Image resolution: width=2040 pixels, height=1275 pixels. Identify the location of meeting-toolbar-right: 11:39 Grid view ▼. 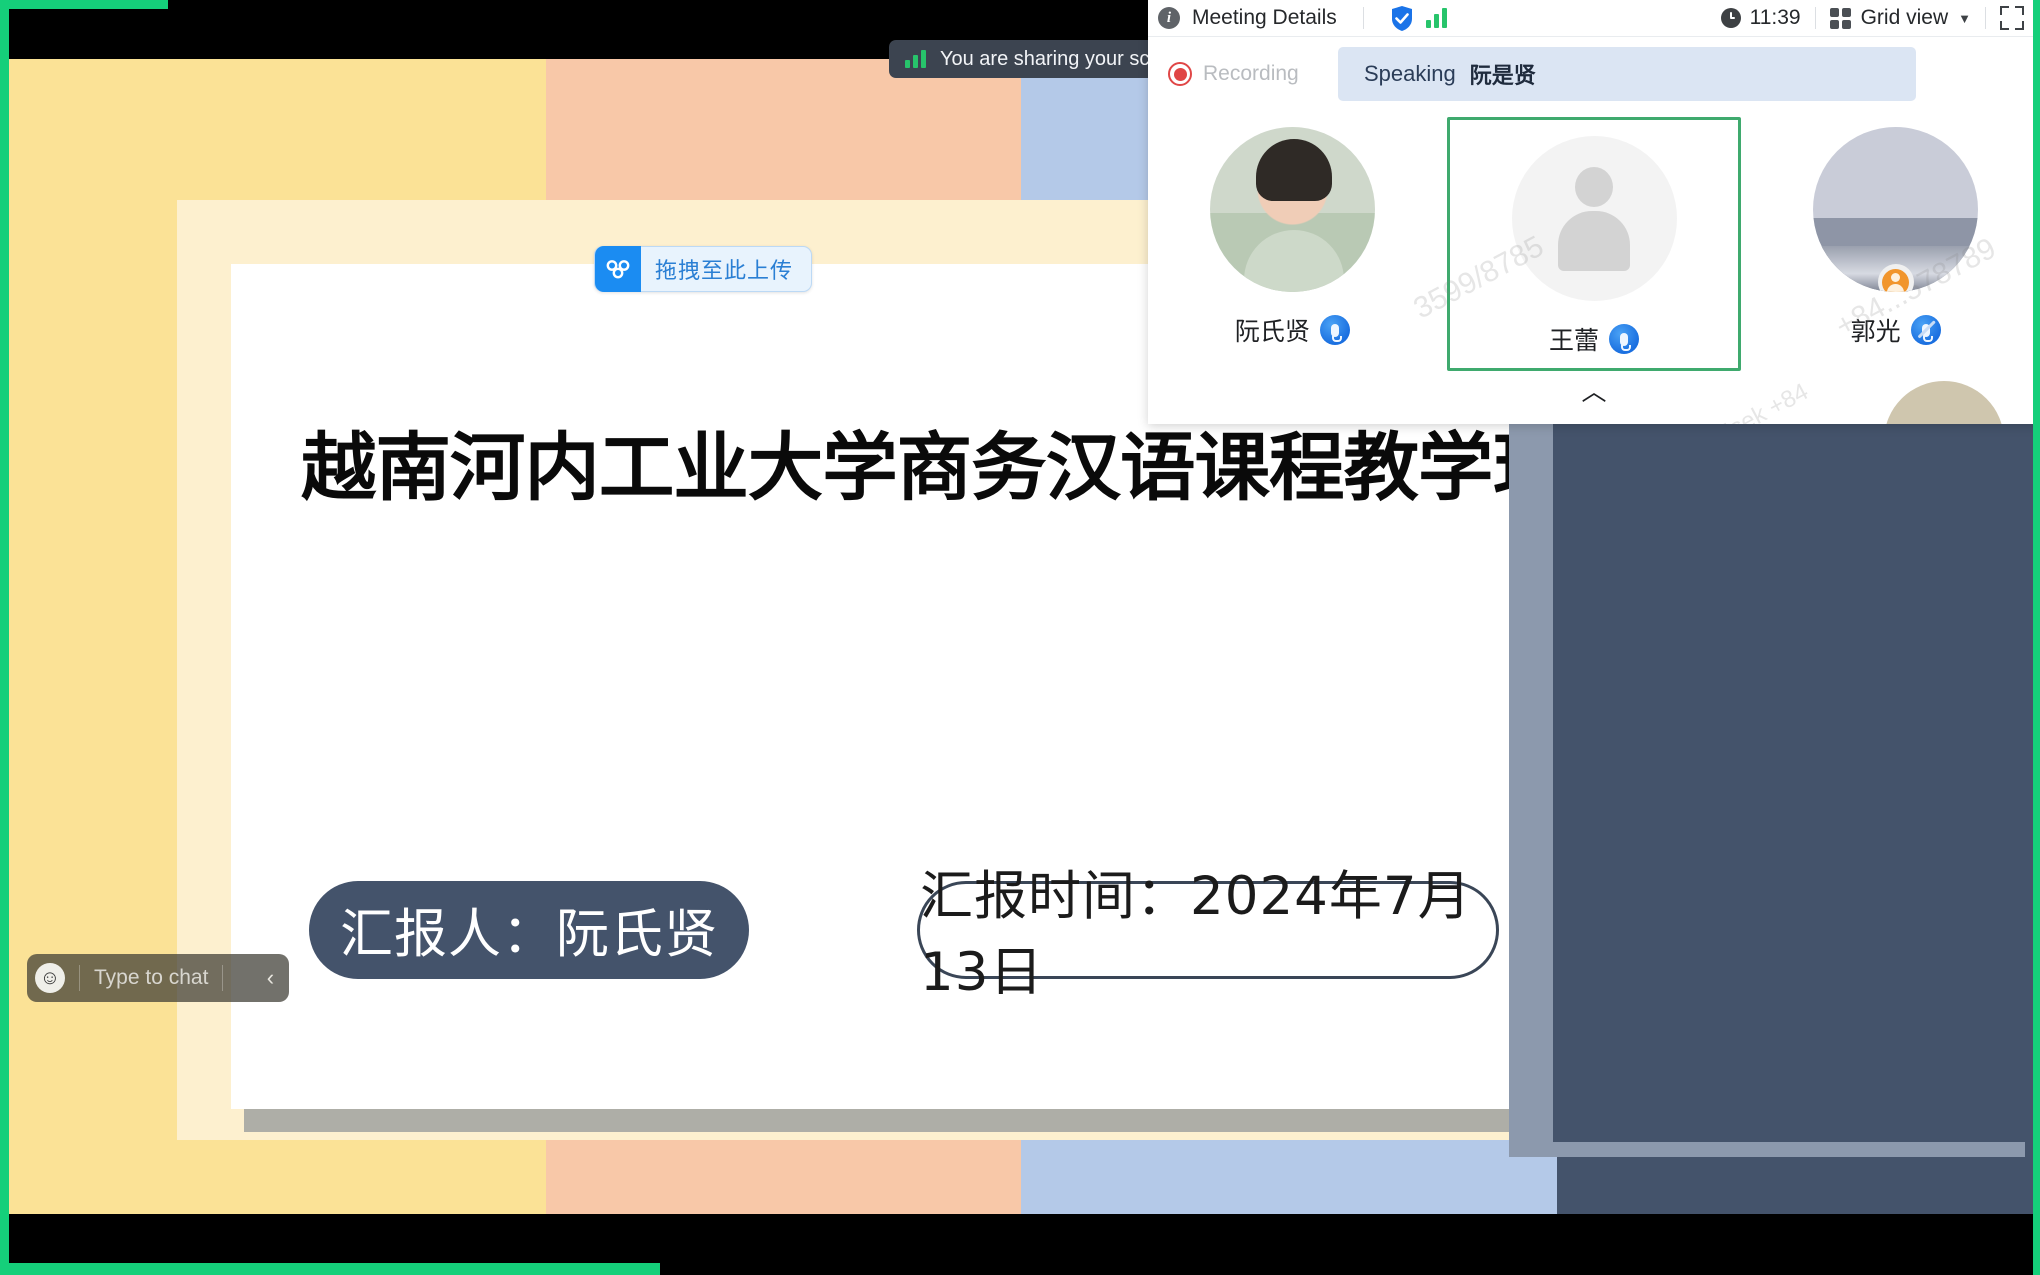
(1872, 18).